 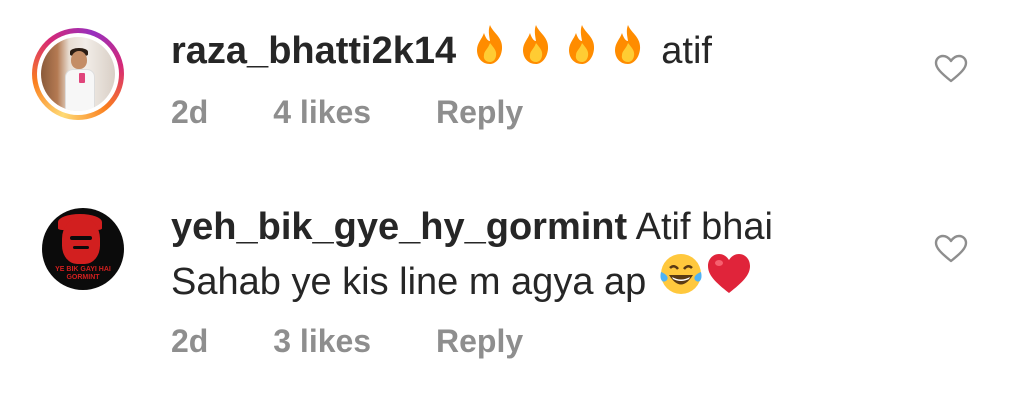 What do you see at coordinates (729, 279) in the screenshot?
I see `red-heart-emoji` at bounding box center [729, 279].